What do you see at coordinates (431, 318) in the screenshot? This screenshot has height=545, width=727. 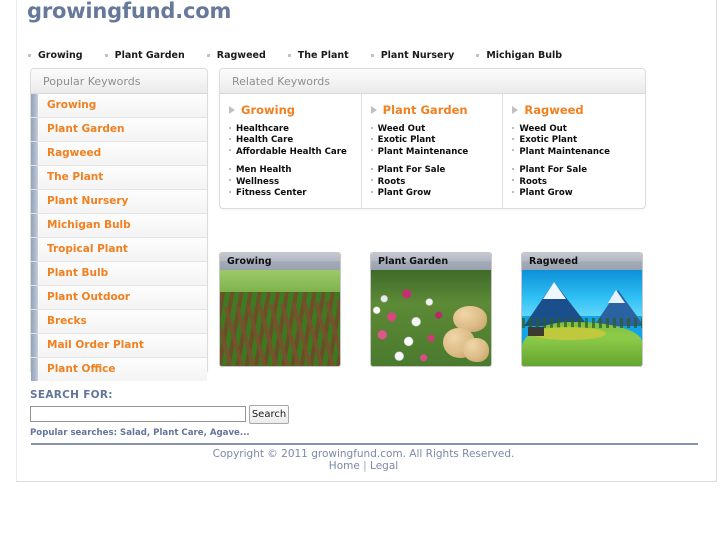 I see `flower-garden-rocks-photo` at bounding box center [431, 318].